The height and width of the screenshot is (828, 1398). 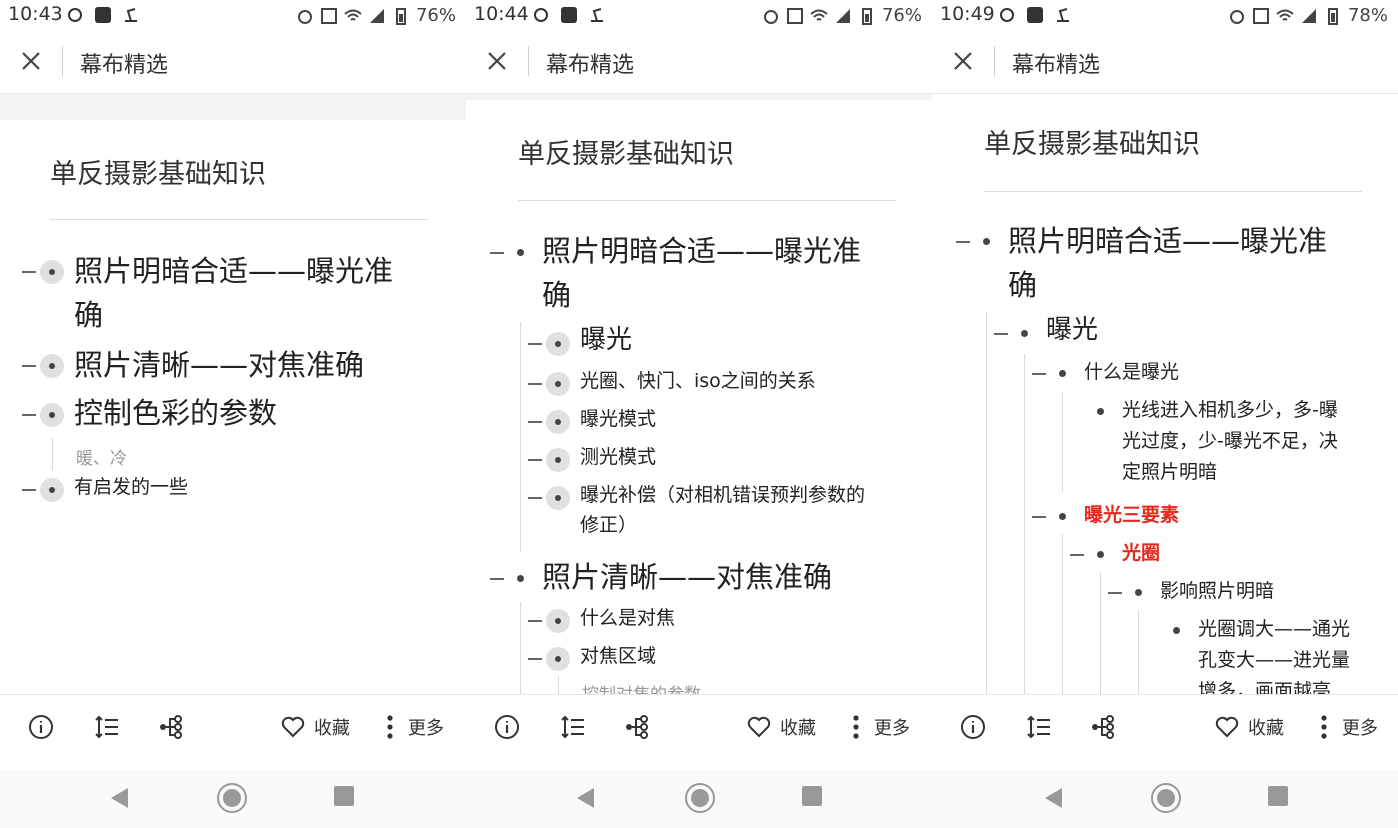 I want to click on outline-item: 曝光模式, so click(x=618, y=420).